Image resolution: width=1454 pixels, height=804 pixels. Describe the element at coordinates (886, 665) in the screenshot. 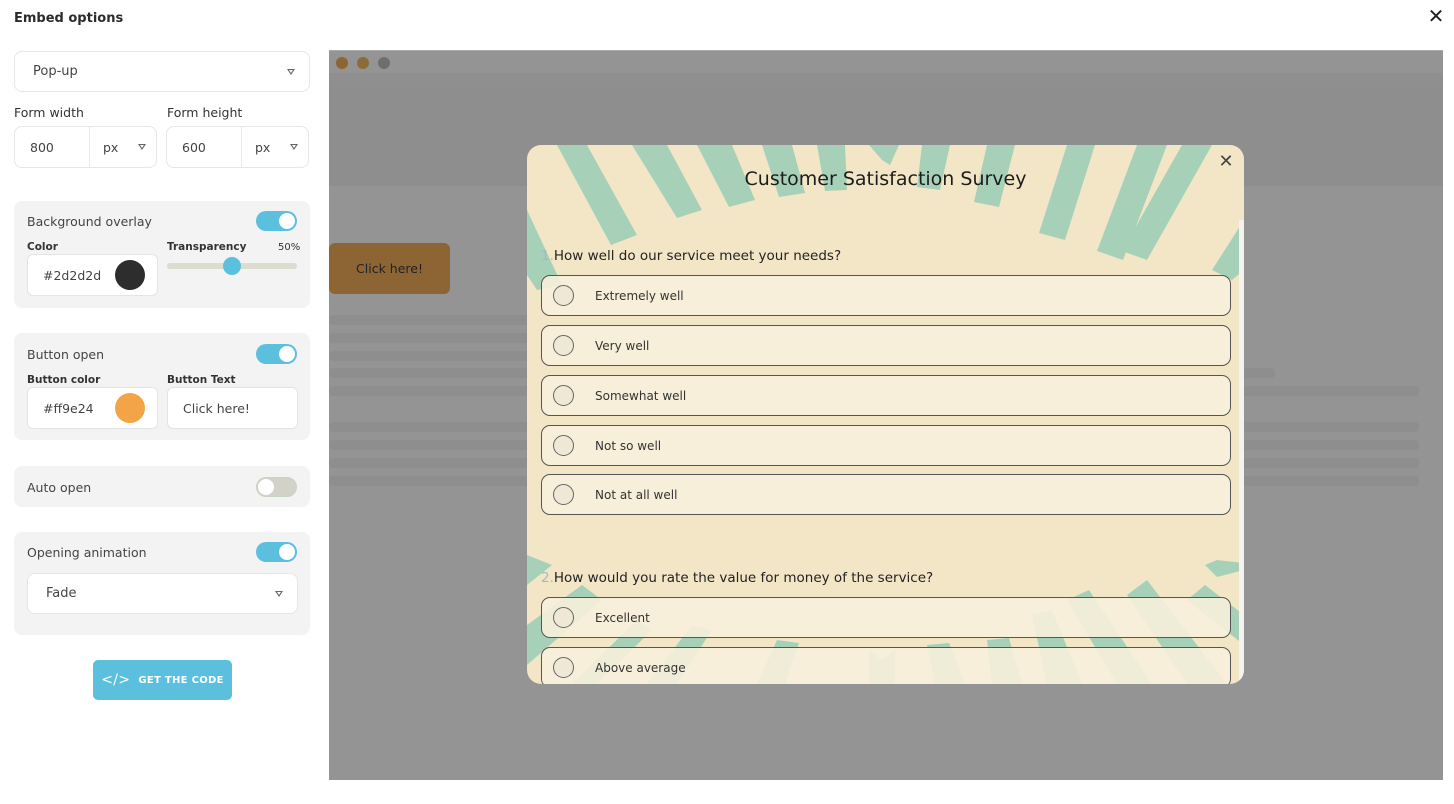

I see `option-item: Above average` at that location.